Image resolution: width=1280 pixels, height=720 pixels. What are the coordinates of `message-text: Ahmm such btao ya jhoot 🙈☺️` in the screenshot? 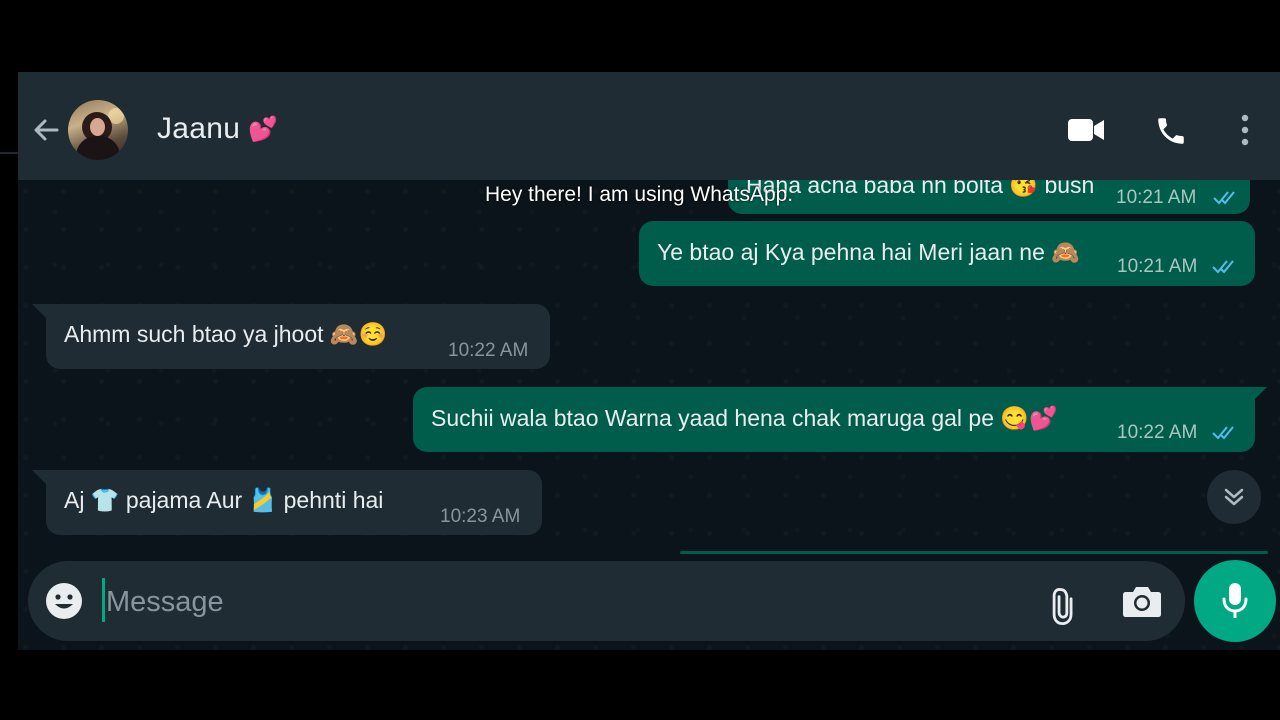 It's located at (226, 334).